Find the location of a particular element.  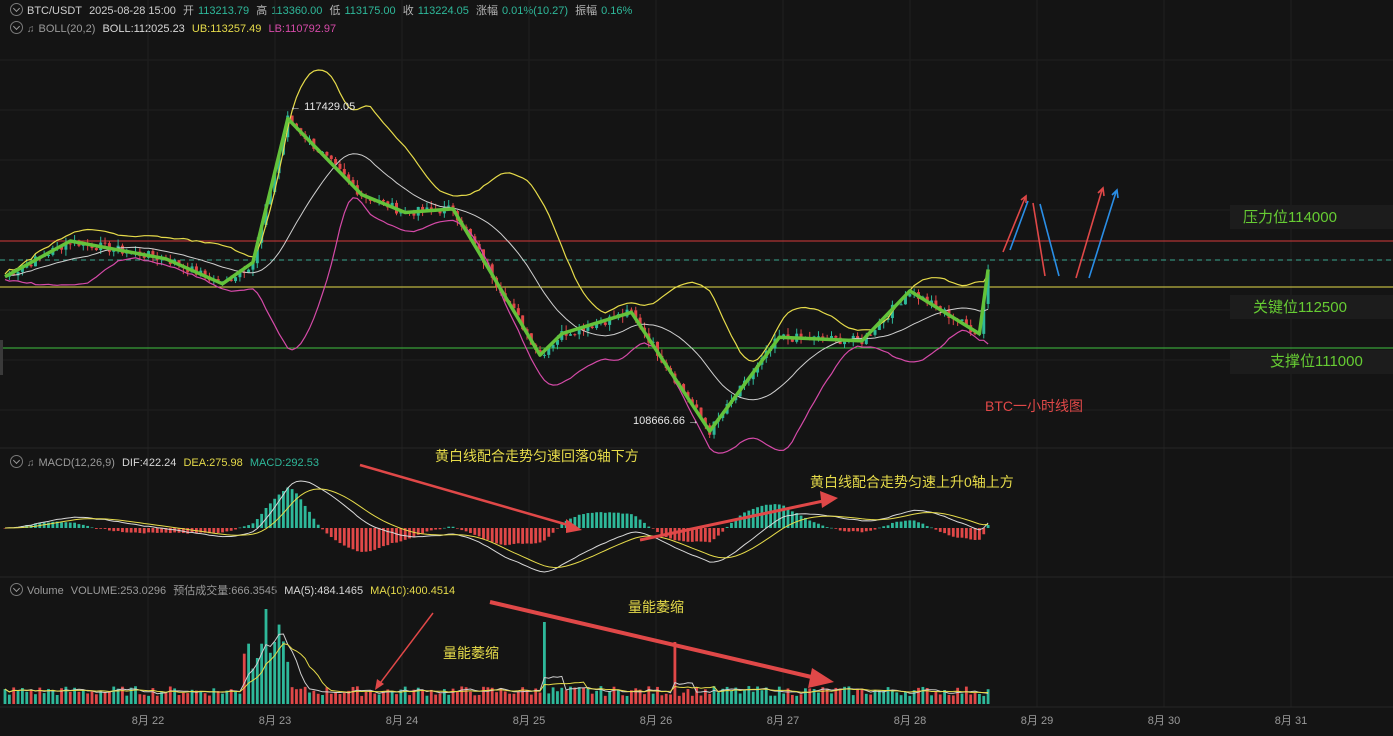

x-axis-label: 8月 31 is located at coordinates (1291, 721).